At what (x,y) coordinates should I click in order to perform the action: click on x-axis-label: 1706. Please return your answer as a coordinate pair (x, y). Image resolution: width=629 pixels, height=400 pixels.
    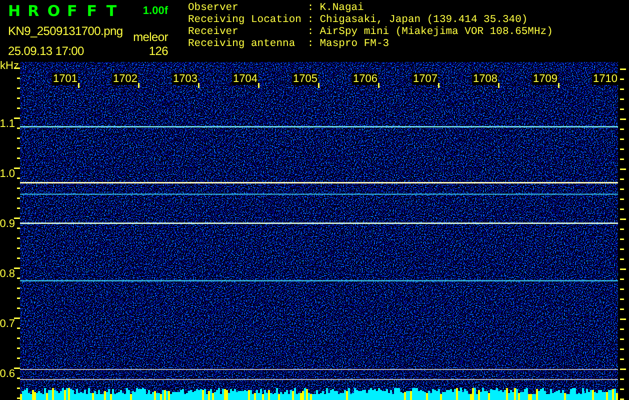
    Looking at the image, I should click on (365, 79).